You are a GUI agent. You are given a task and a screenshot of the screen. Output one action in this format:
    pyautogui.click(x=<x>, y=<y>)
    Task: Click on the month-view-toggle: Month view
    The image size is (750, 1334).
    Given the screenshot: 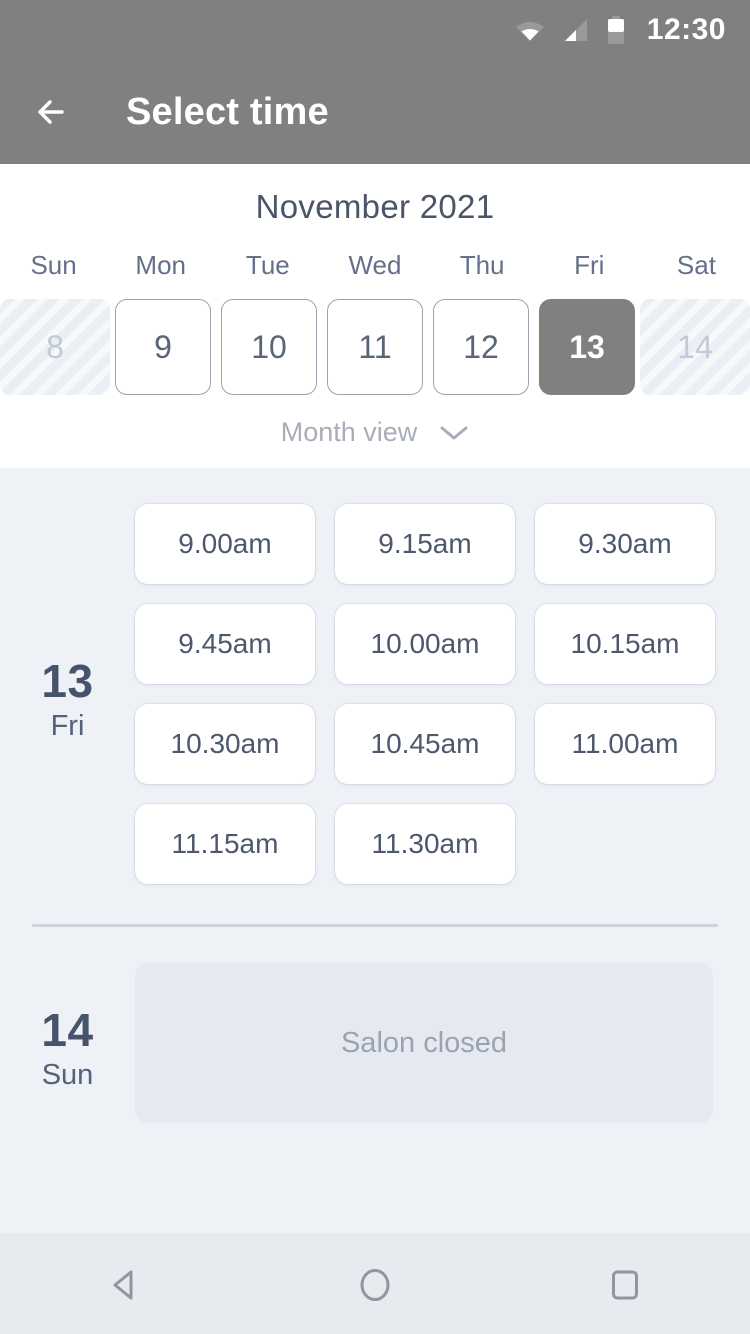 What is the action you would take?
    pyautogui.click(x=375, y=421)
    